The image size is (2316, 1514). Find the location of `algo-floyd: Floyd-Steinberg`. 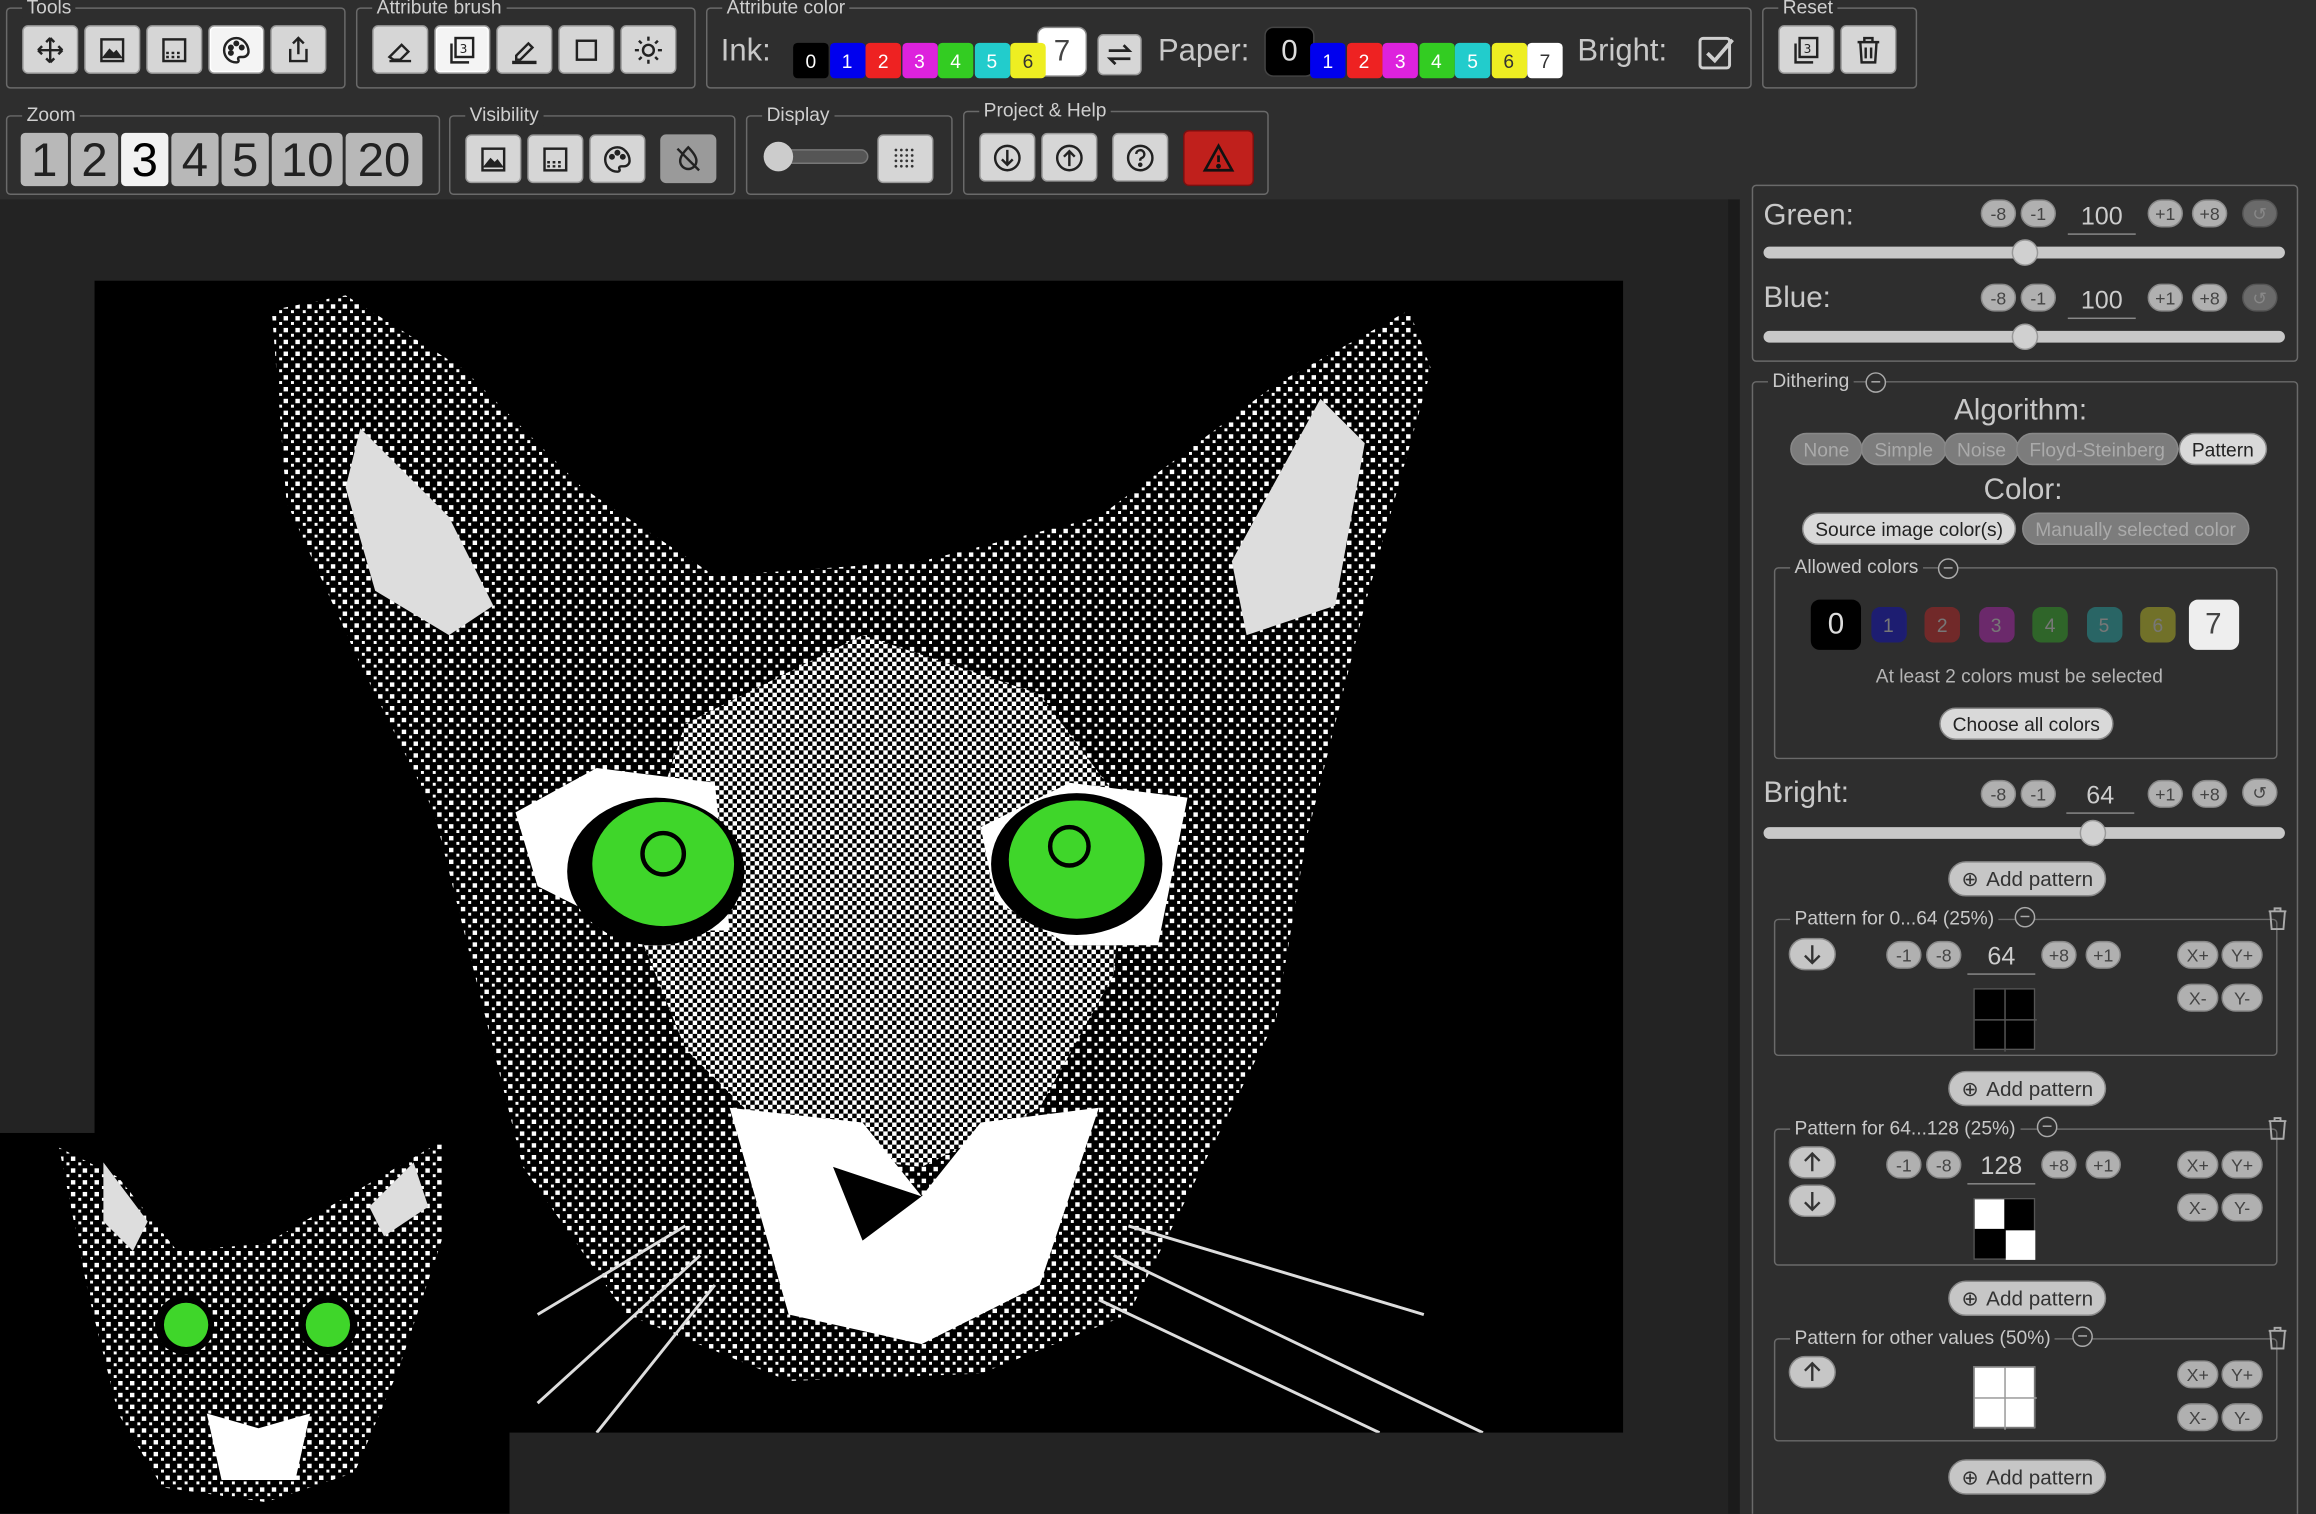

algo-floyd: Floyd-Steinberg is located at coordinates (2097, 449).